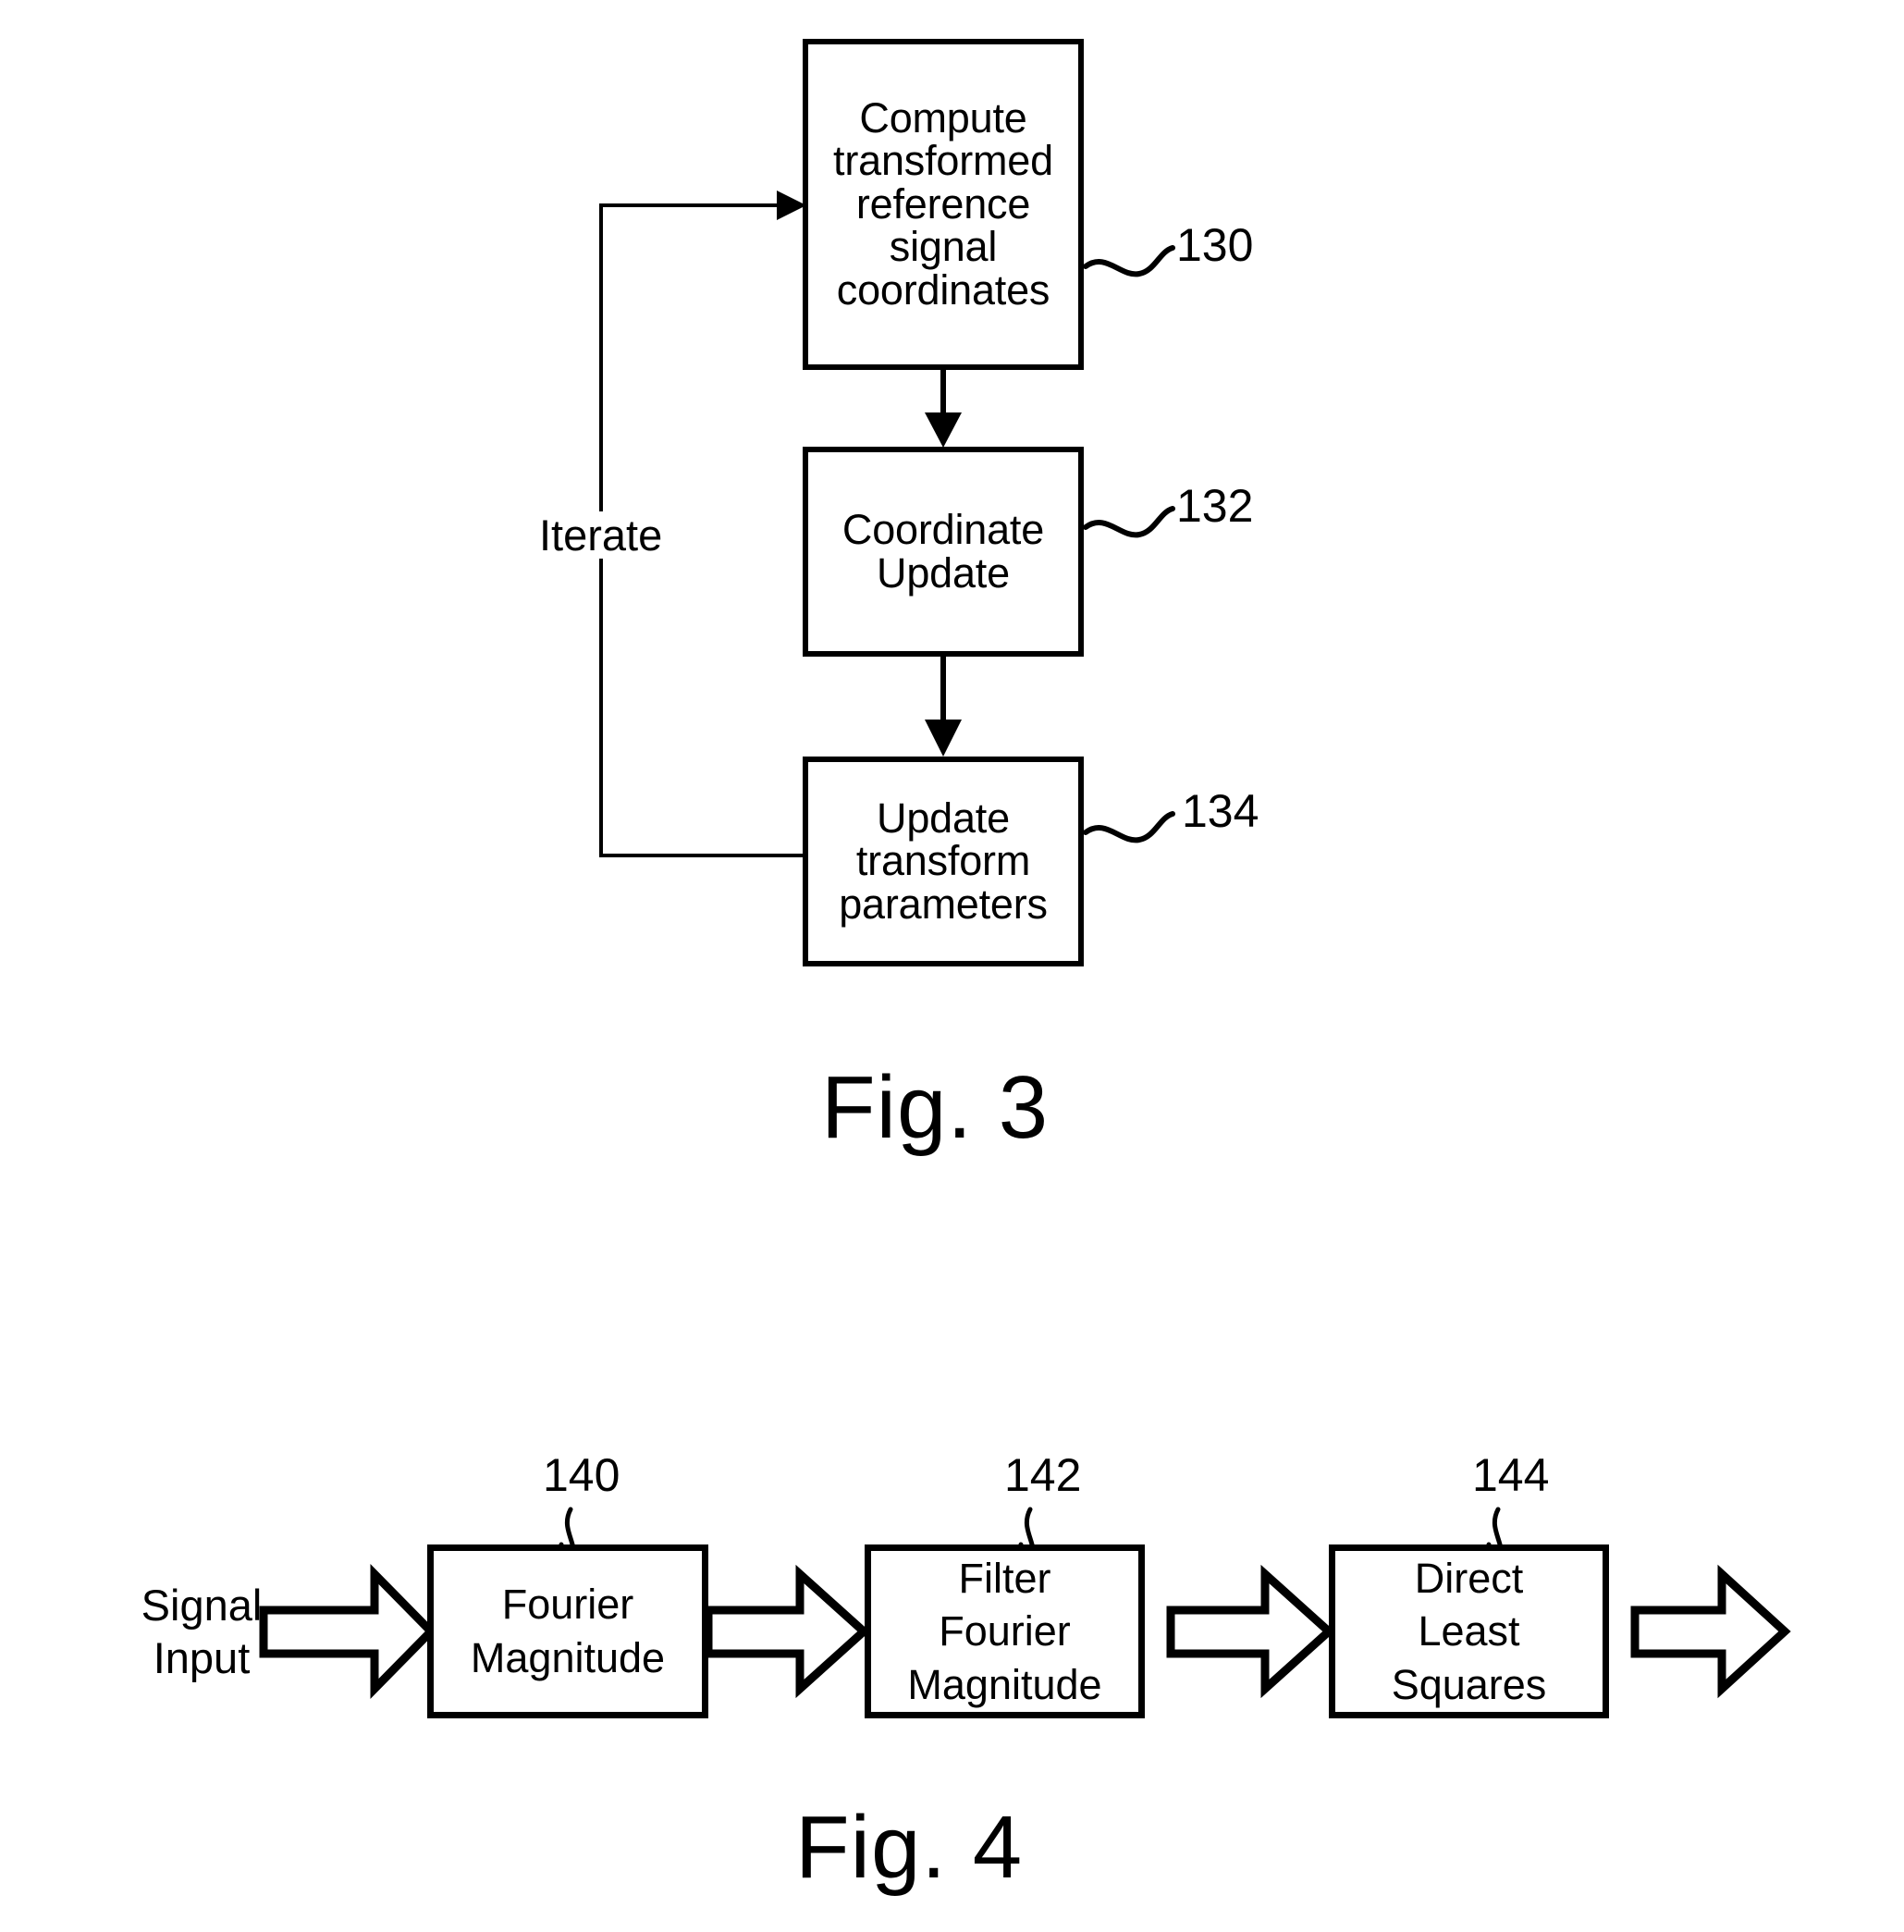 The height and width of the screenshot is (1932, 1904). What do you see at coordinates (909, 1848) in the screenshot?
I see `fig4-caption: Fig. 4` at bounding box center [909, 1848].